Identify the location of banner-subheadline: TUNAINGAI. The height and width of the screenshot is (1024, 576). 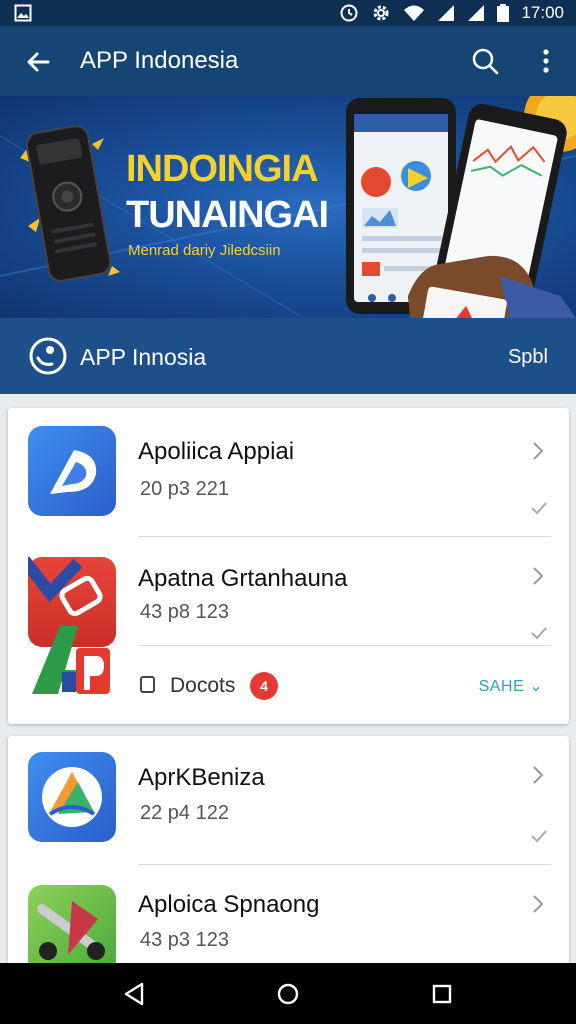
(227, 215).